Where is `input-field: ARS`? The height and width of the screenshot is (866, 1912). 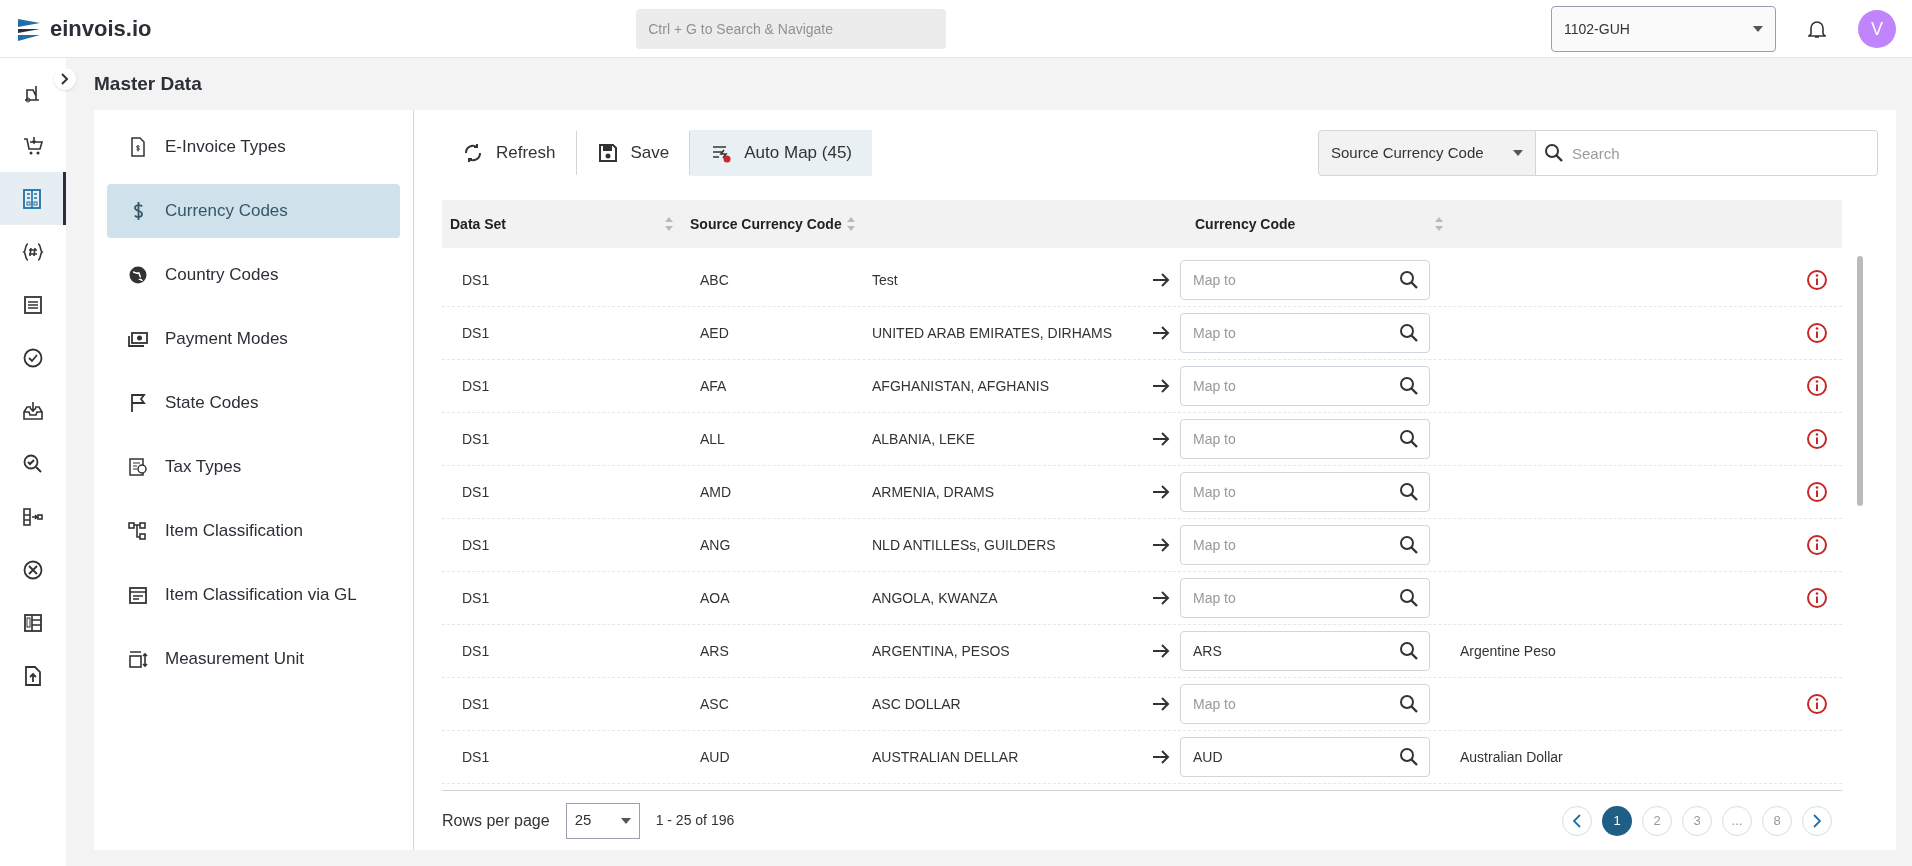 input-field: ARS is located at coordinates (1296, 651).